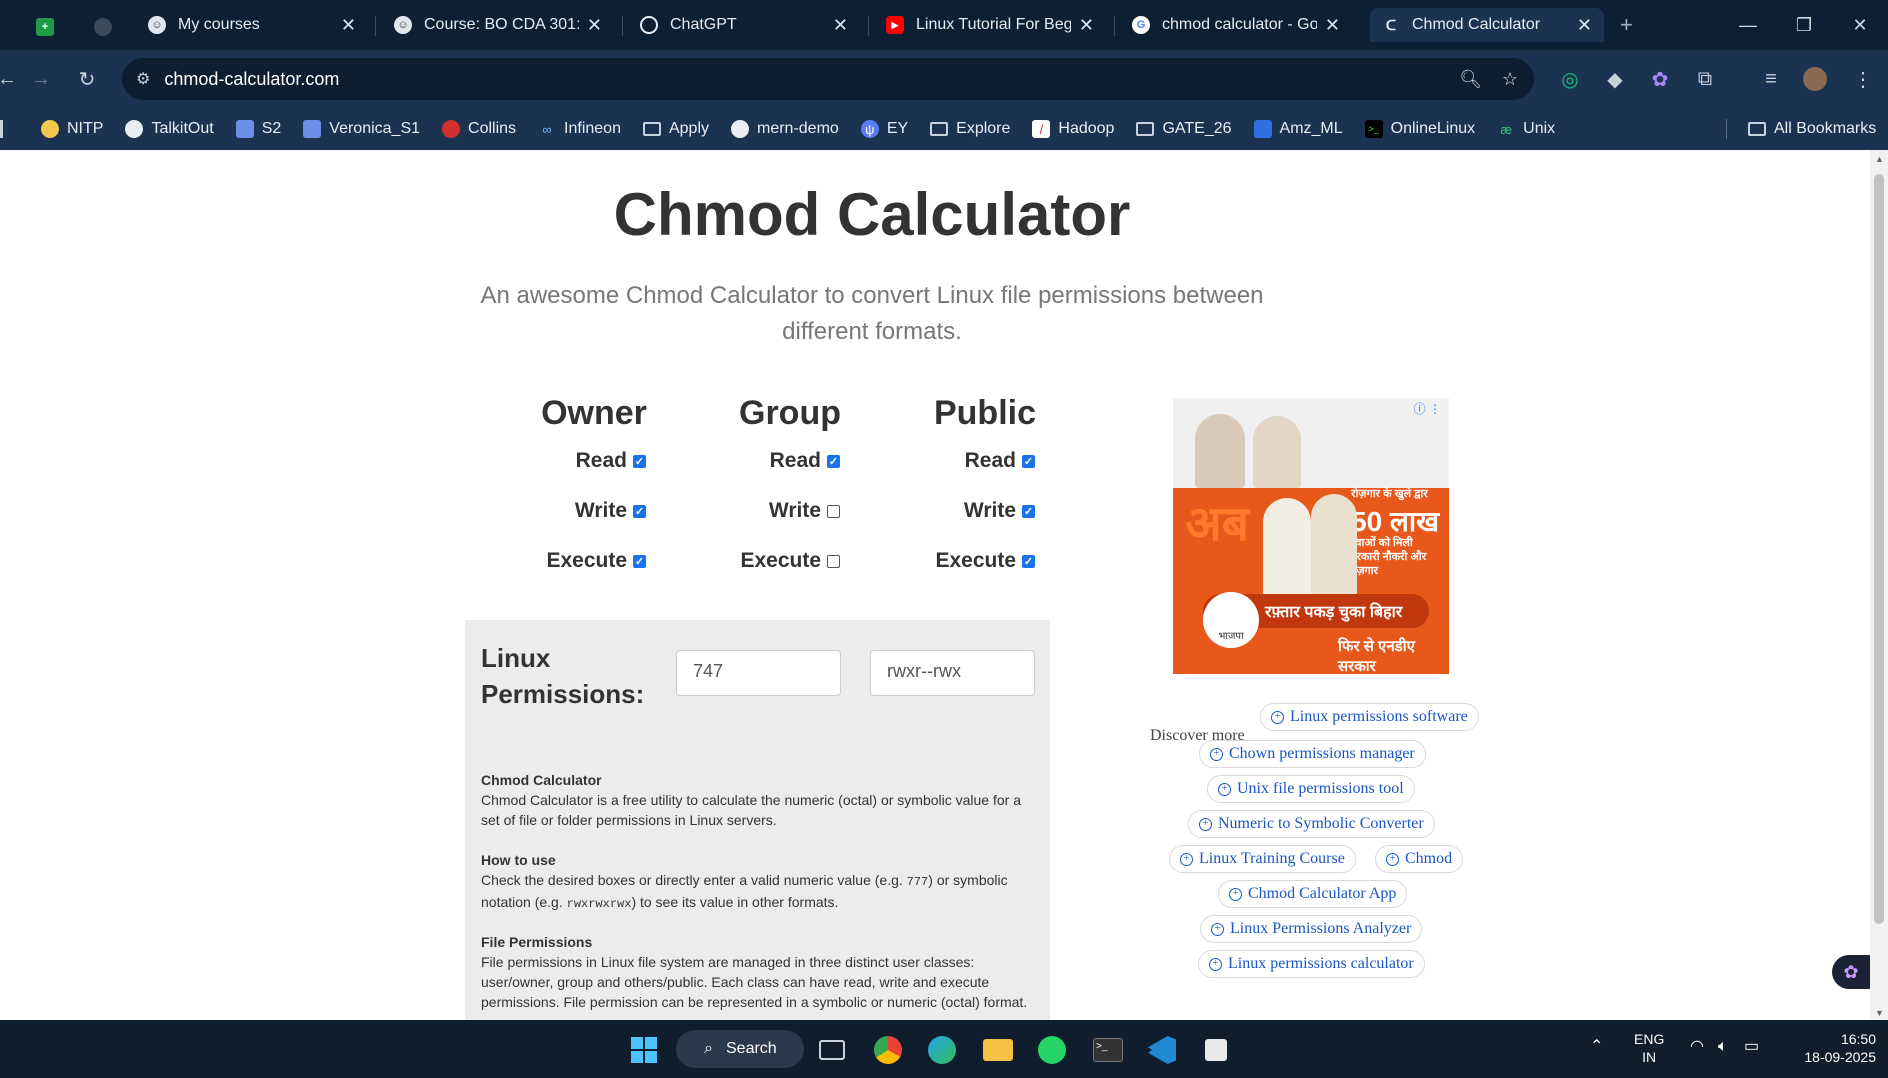 This screenshot has height=1078, width=1888. I want to click on bookmark-gate: GATE_26, so click(1184, 129).